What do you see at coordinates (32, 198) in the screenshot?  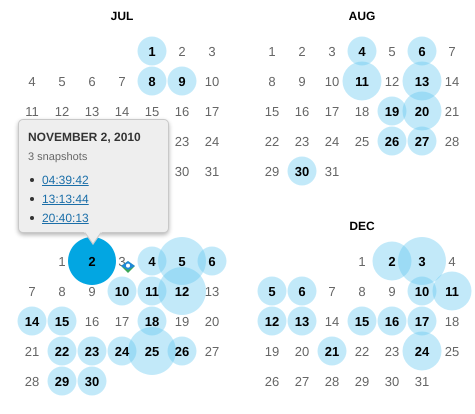 I see `bullet-icon` at bounding box center [32, 198].